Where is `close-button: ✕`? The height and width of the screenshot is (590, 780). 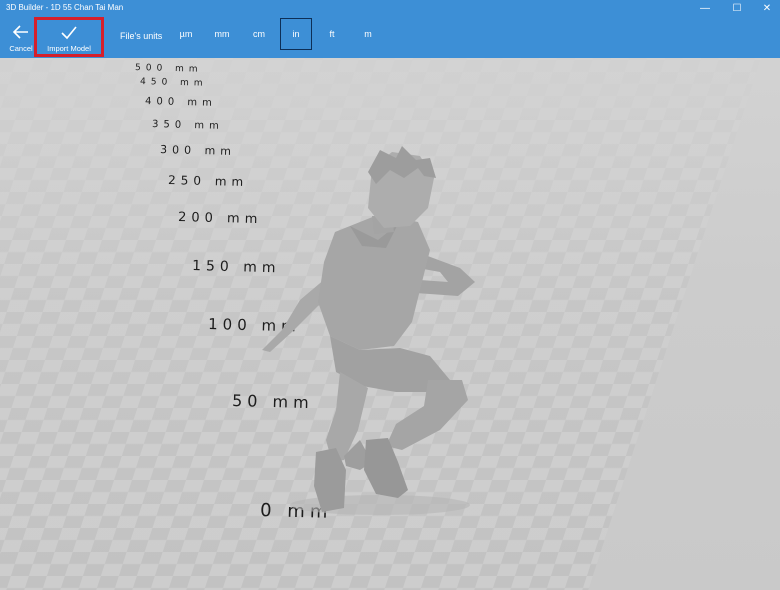
close-button: ✕ is located at coordinates (766, 8).